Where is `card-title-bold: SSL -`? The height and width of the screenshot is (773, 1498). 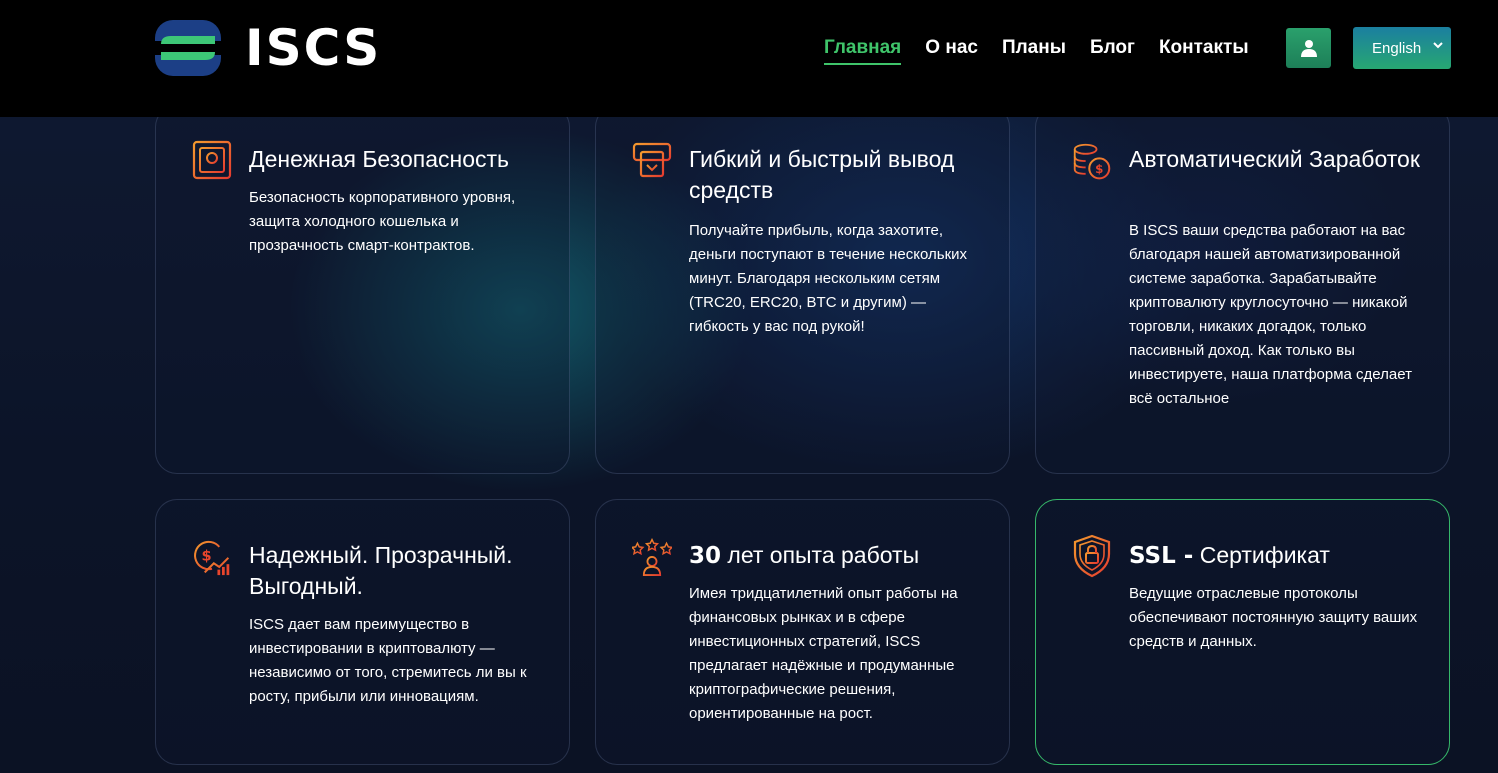
card-title-bold: SSL - is located at coordinates (1161, 556).